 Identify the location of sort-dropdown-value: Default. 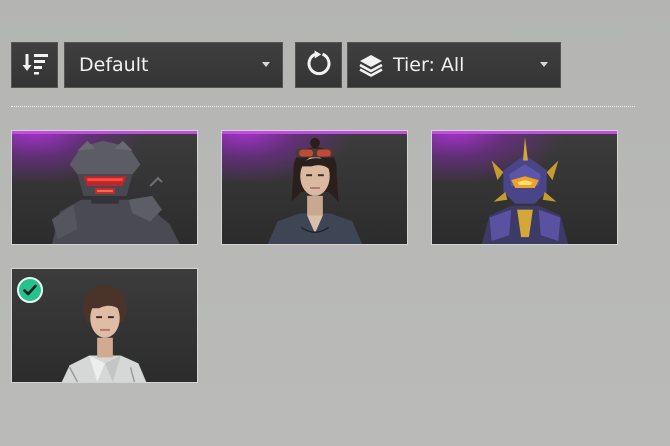
(114, 65).